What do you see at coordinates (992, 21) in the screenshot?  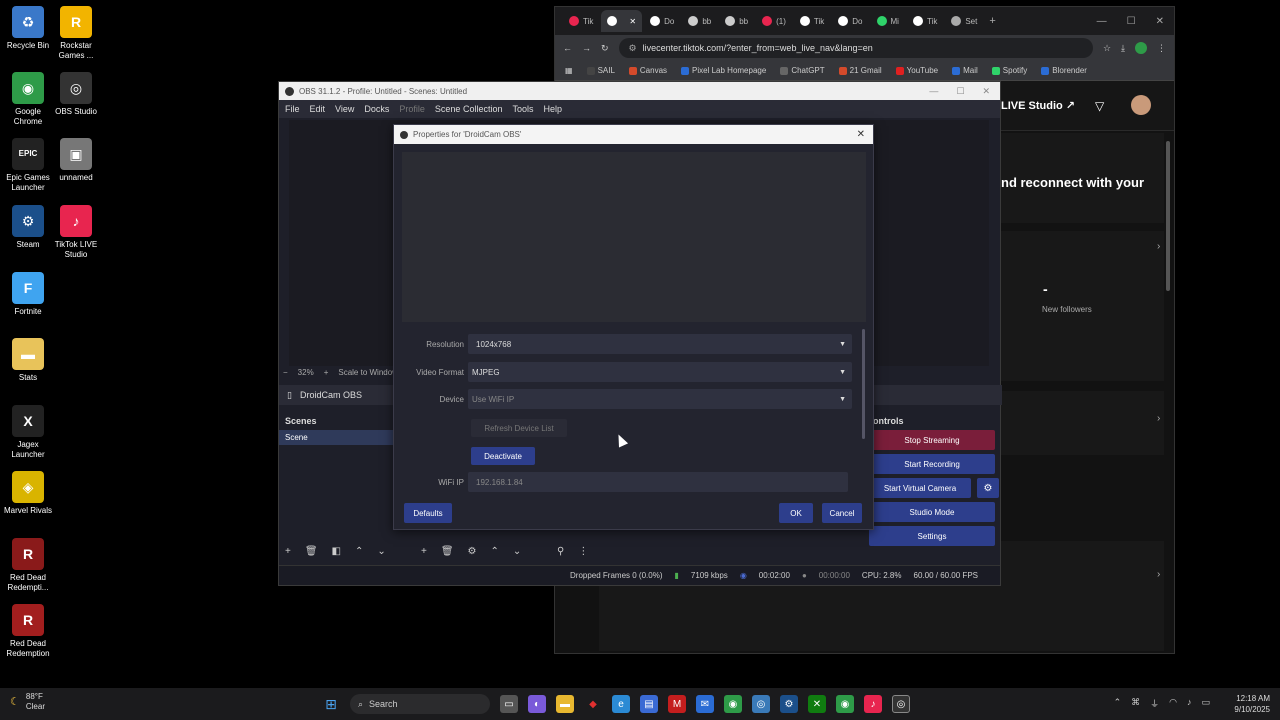 I see `new-tab-icon: +` at bounding box center [992, 21].